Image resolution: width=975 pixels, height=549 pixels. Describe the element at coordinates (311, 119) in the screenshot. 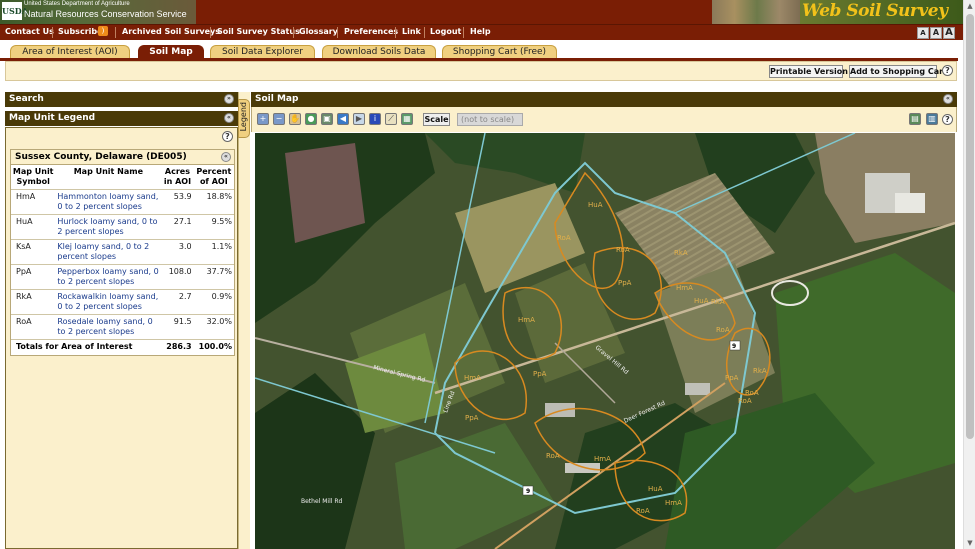

I see `full-extent-globe-icon: ●` at that location.